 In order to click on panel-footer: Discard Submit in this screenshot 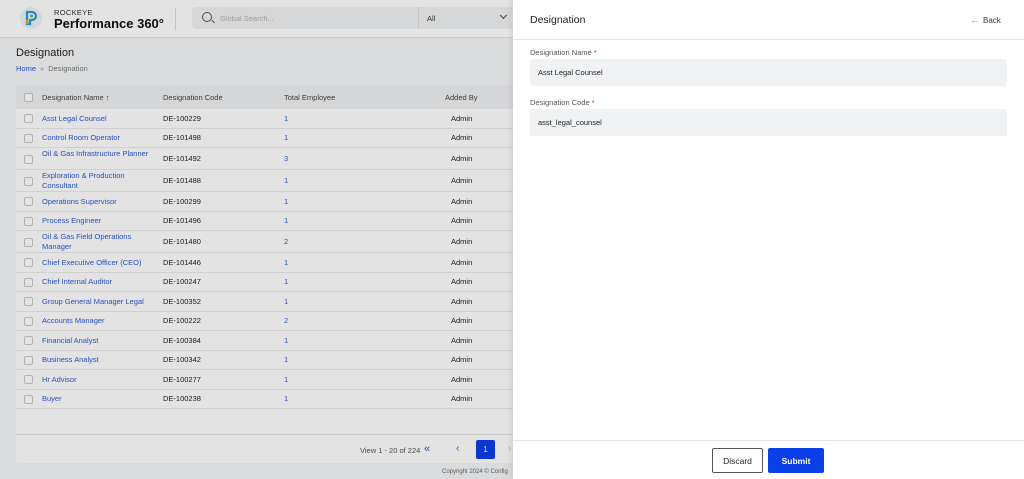, I will do `click(768, 459)`.